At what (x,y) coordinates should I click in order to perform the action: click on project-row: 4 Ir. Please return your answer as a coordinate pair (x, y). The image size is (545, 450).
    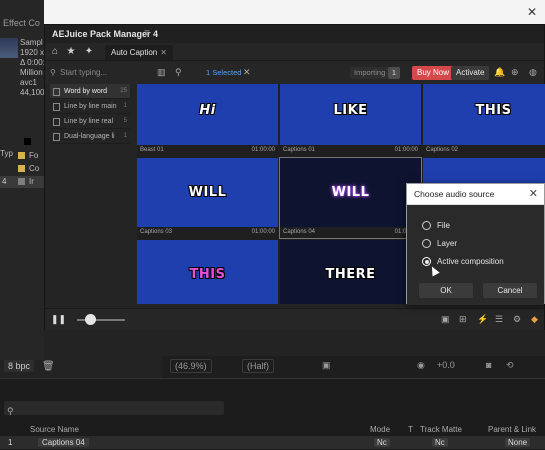
    Looking at the image, I should click on (22, 182).